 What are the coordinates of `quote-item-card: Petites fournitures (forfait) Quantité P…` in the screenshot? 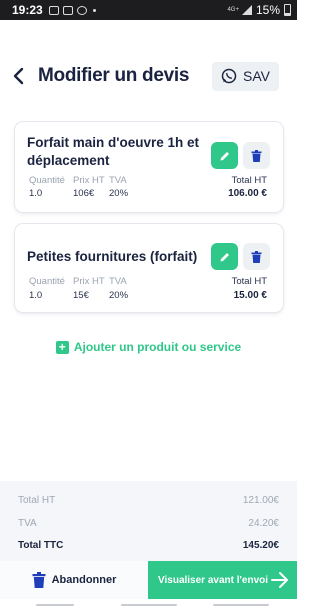 It's located at (149, 268).